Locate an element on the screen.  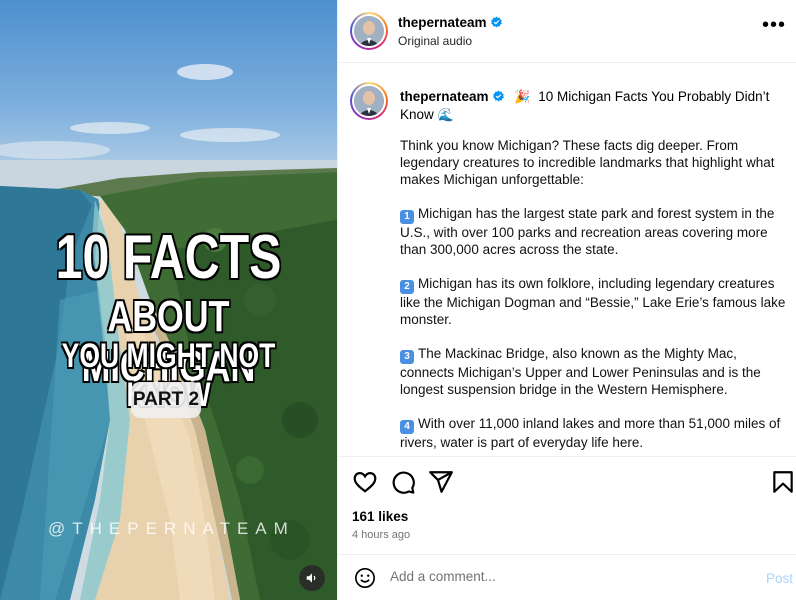
save-button is located at coordinates (783, 482).